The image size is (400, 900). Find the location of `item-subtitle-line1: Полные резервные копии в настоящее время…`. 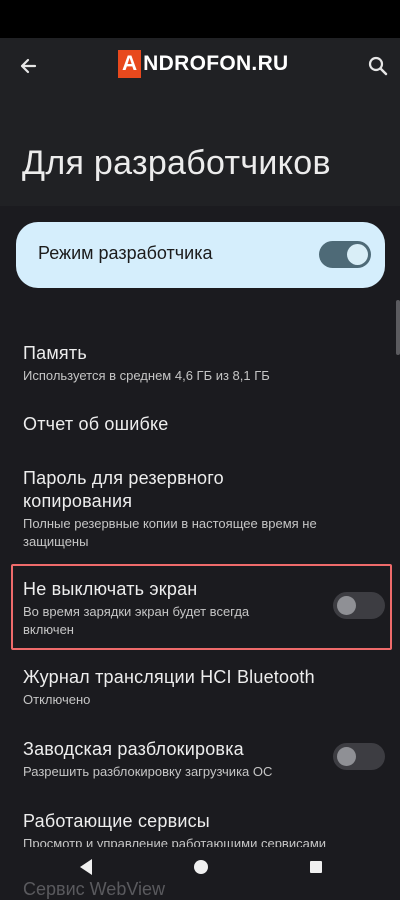

item-subtitle-line1: Полные резервные копии в настоящее время… is located at coordinates (170, 523).